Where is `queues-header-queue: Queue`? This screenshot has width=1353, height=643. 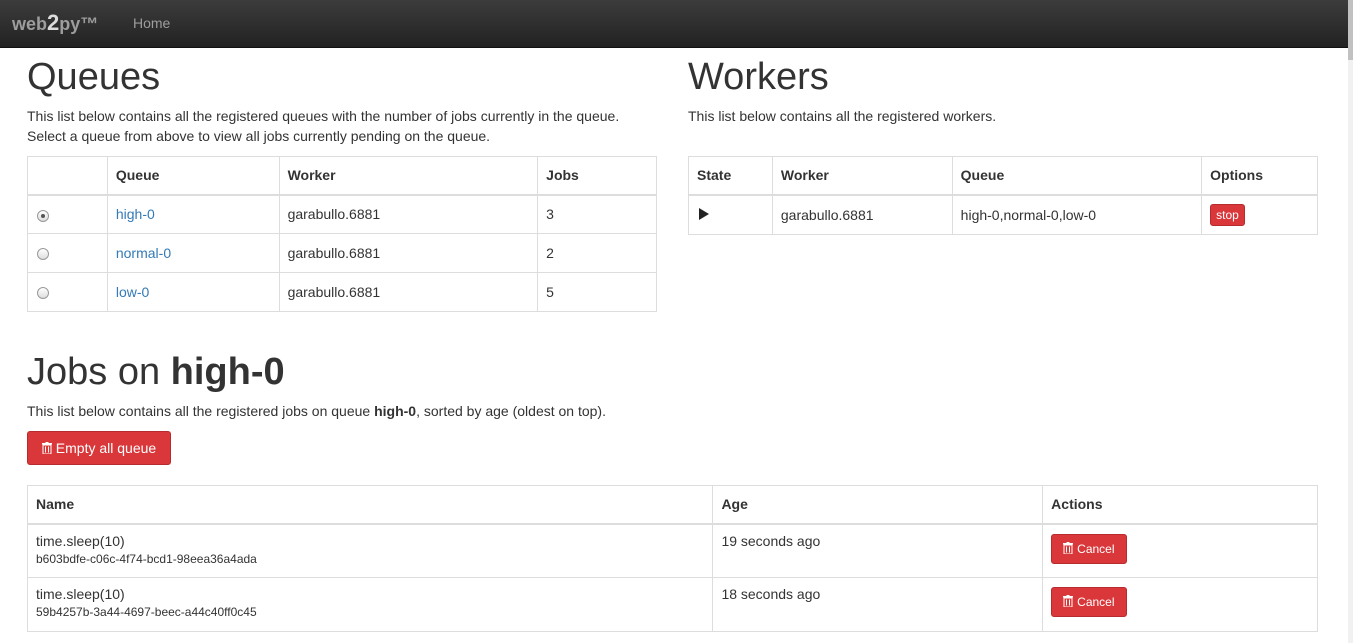
queues-header-queue: Queue is located at coordinates (193, 176).